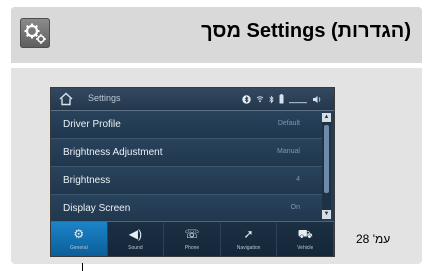  Describe the element at coordinates (248, 248) in the screenshot. I see `tab-label: Navigation` at that location.